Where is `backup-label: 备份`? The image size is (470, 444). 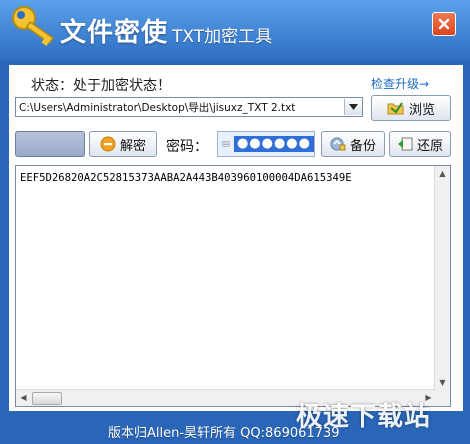
backup-label: 备份 is located at coordinates (362, 146).